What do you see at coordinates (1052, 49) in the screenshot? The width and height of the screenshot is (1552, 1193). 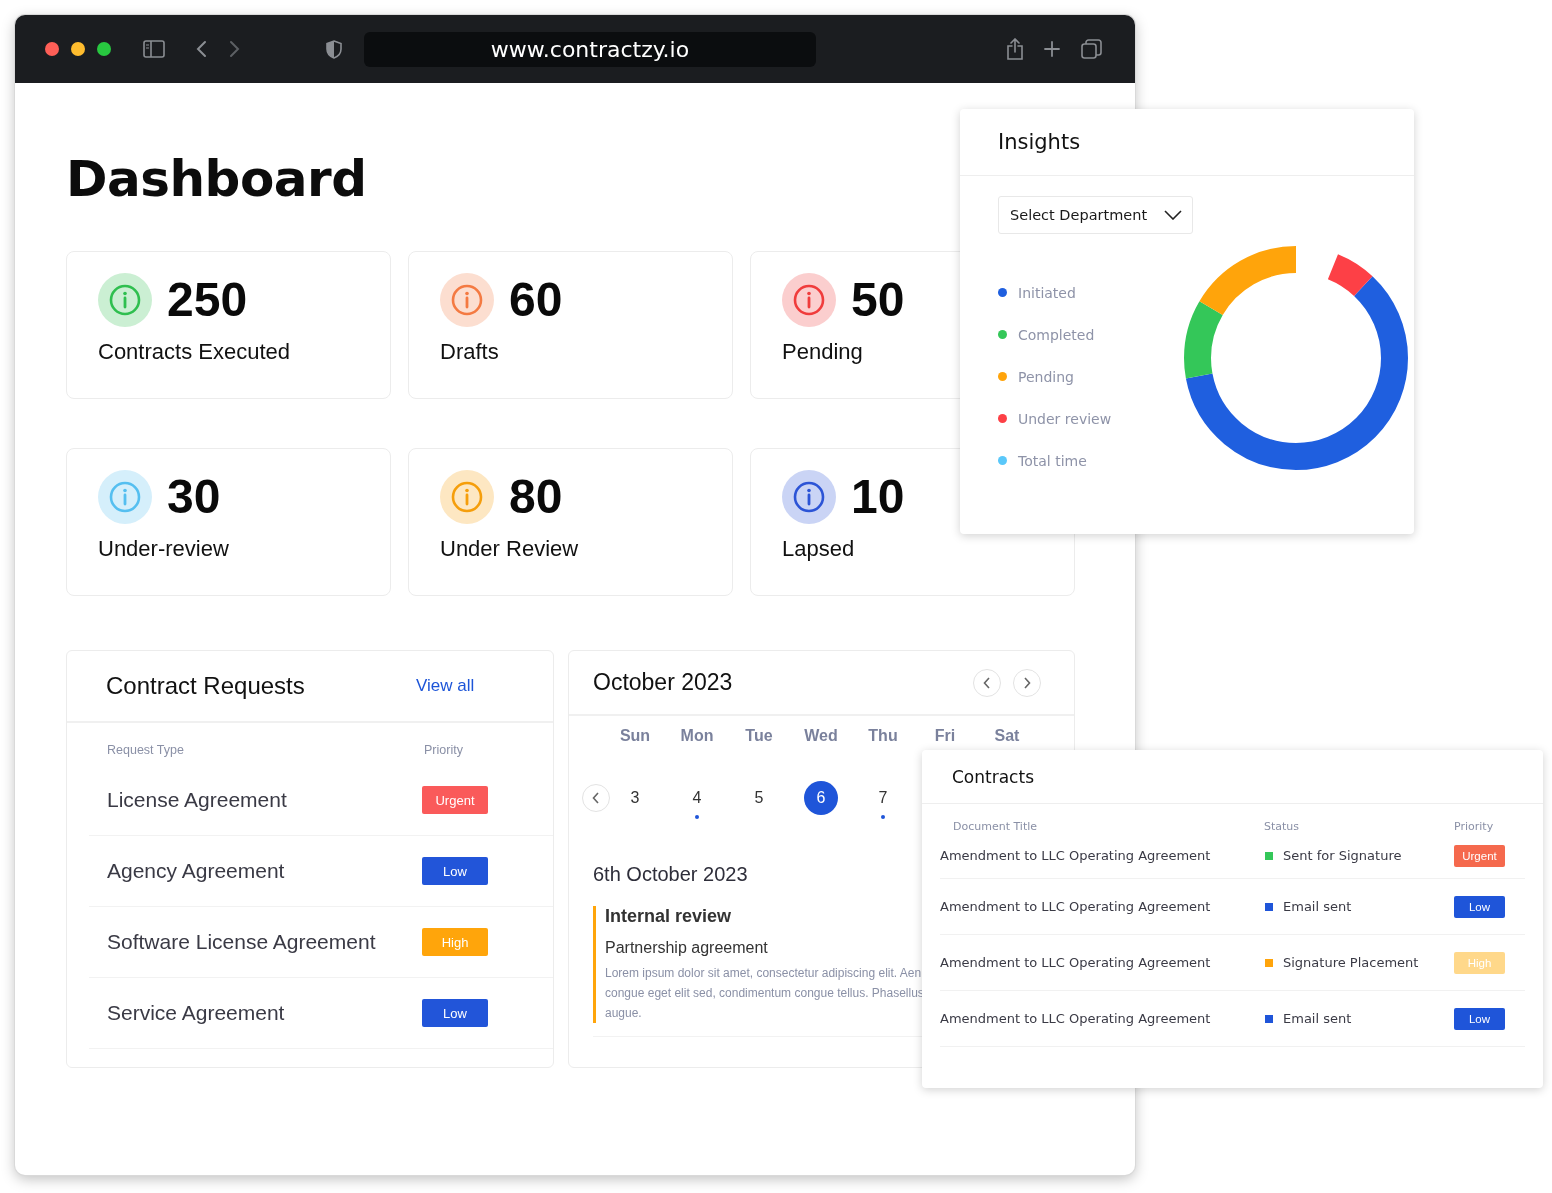 I see `new-tab-icon` at bounding box center [1052, 49].